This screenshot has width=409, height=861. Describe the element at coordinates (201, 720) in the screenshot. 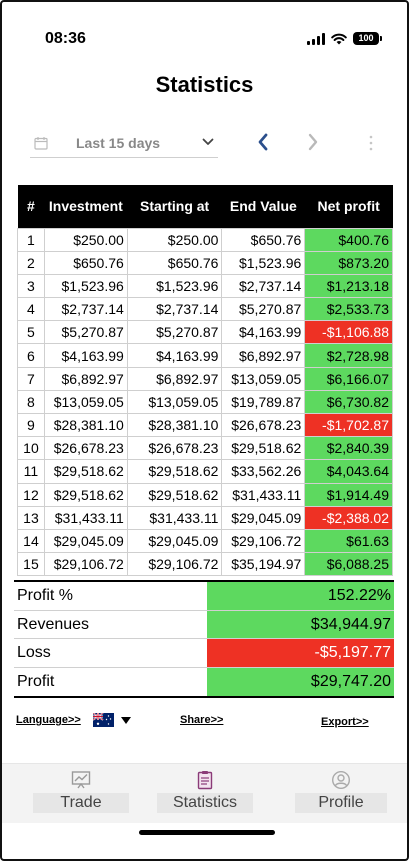

I see `share-link: Share>>` at that location.